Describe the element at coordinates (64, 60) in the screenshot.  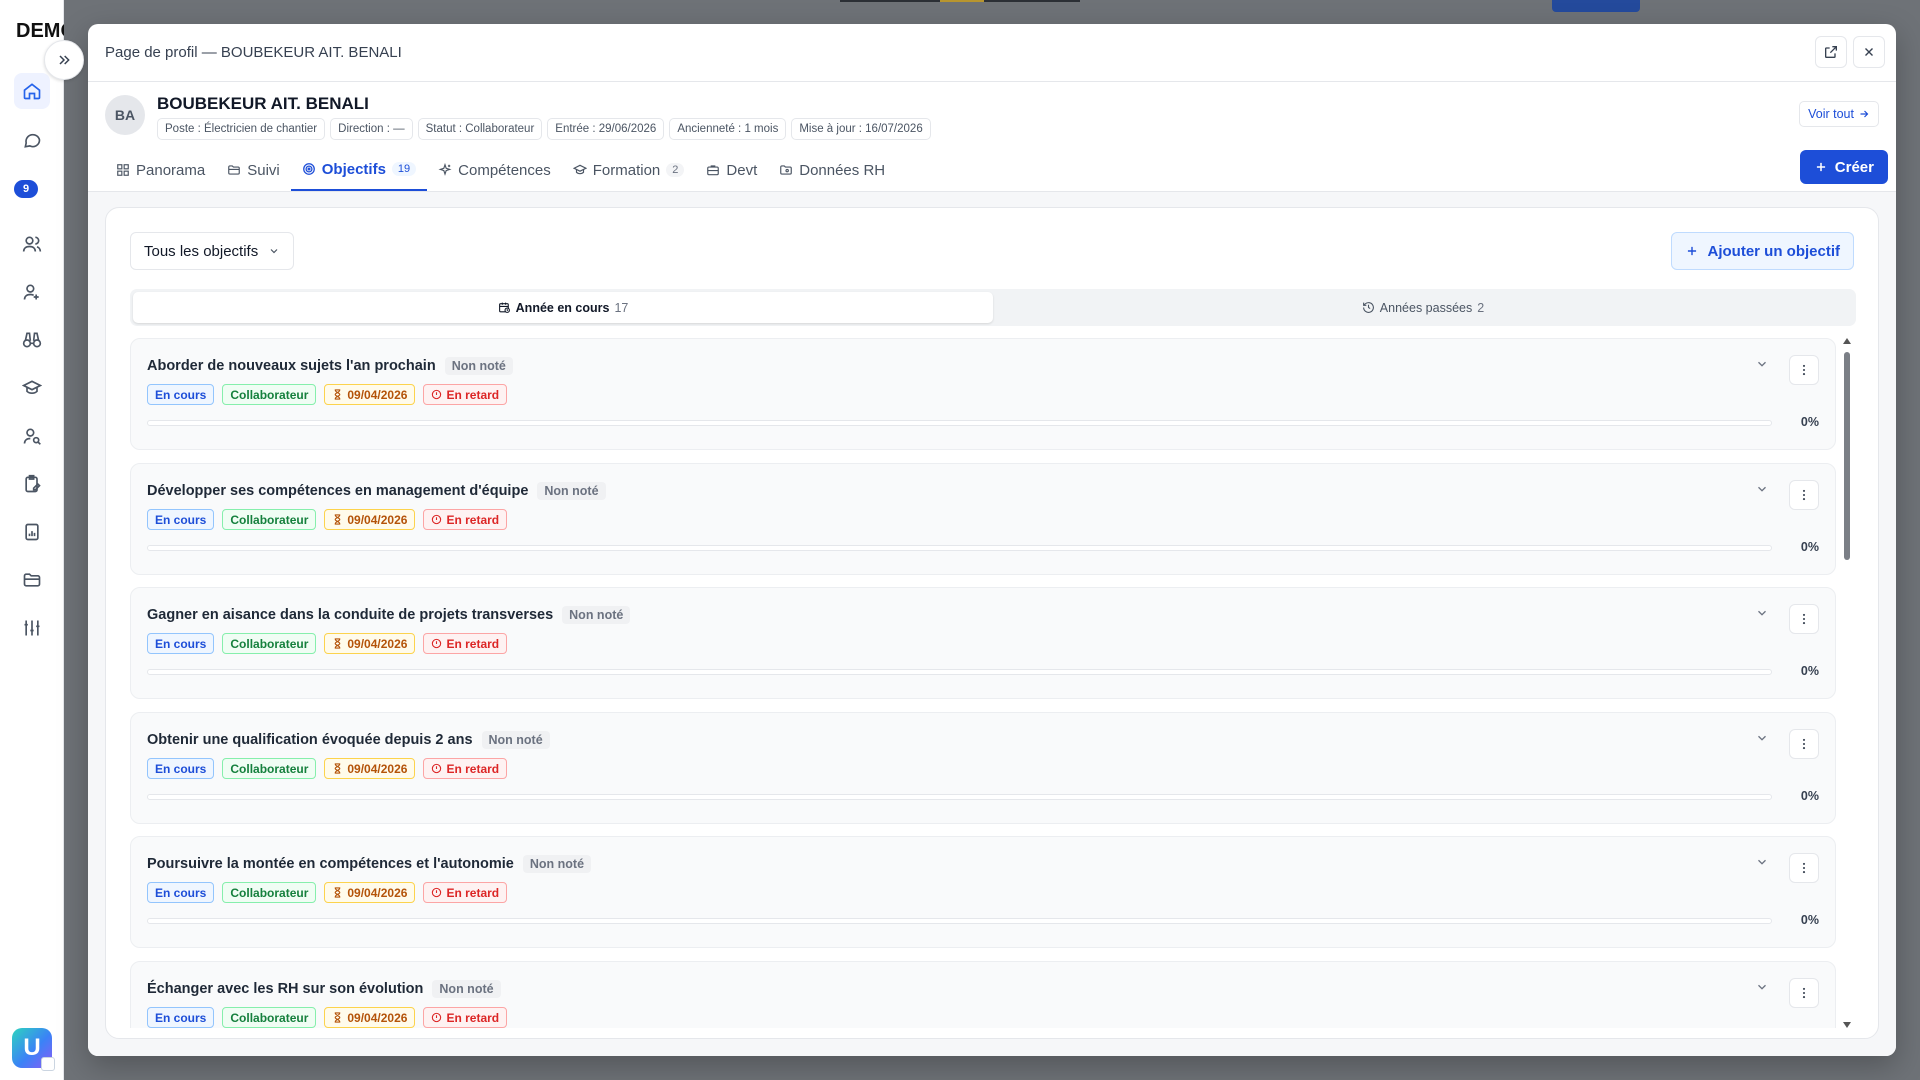
I see `expand-sidebar-button` at that location.